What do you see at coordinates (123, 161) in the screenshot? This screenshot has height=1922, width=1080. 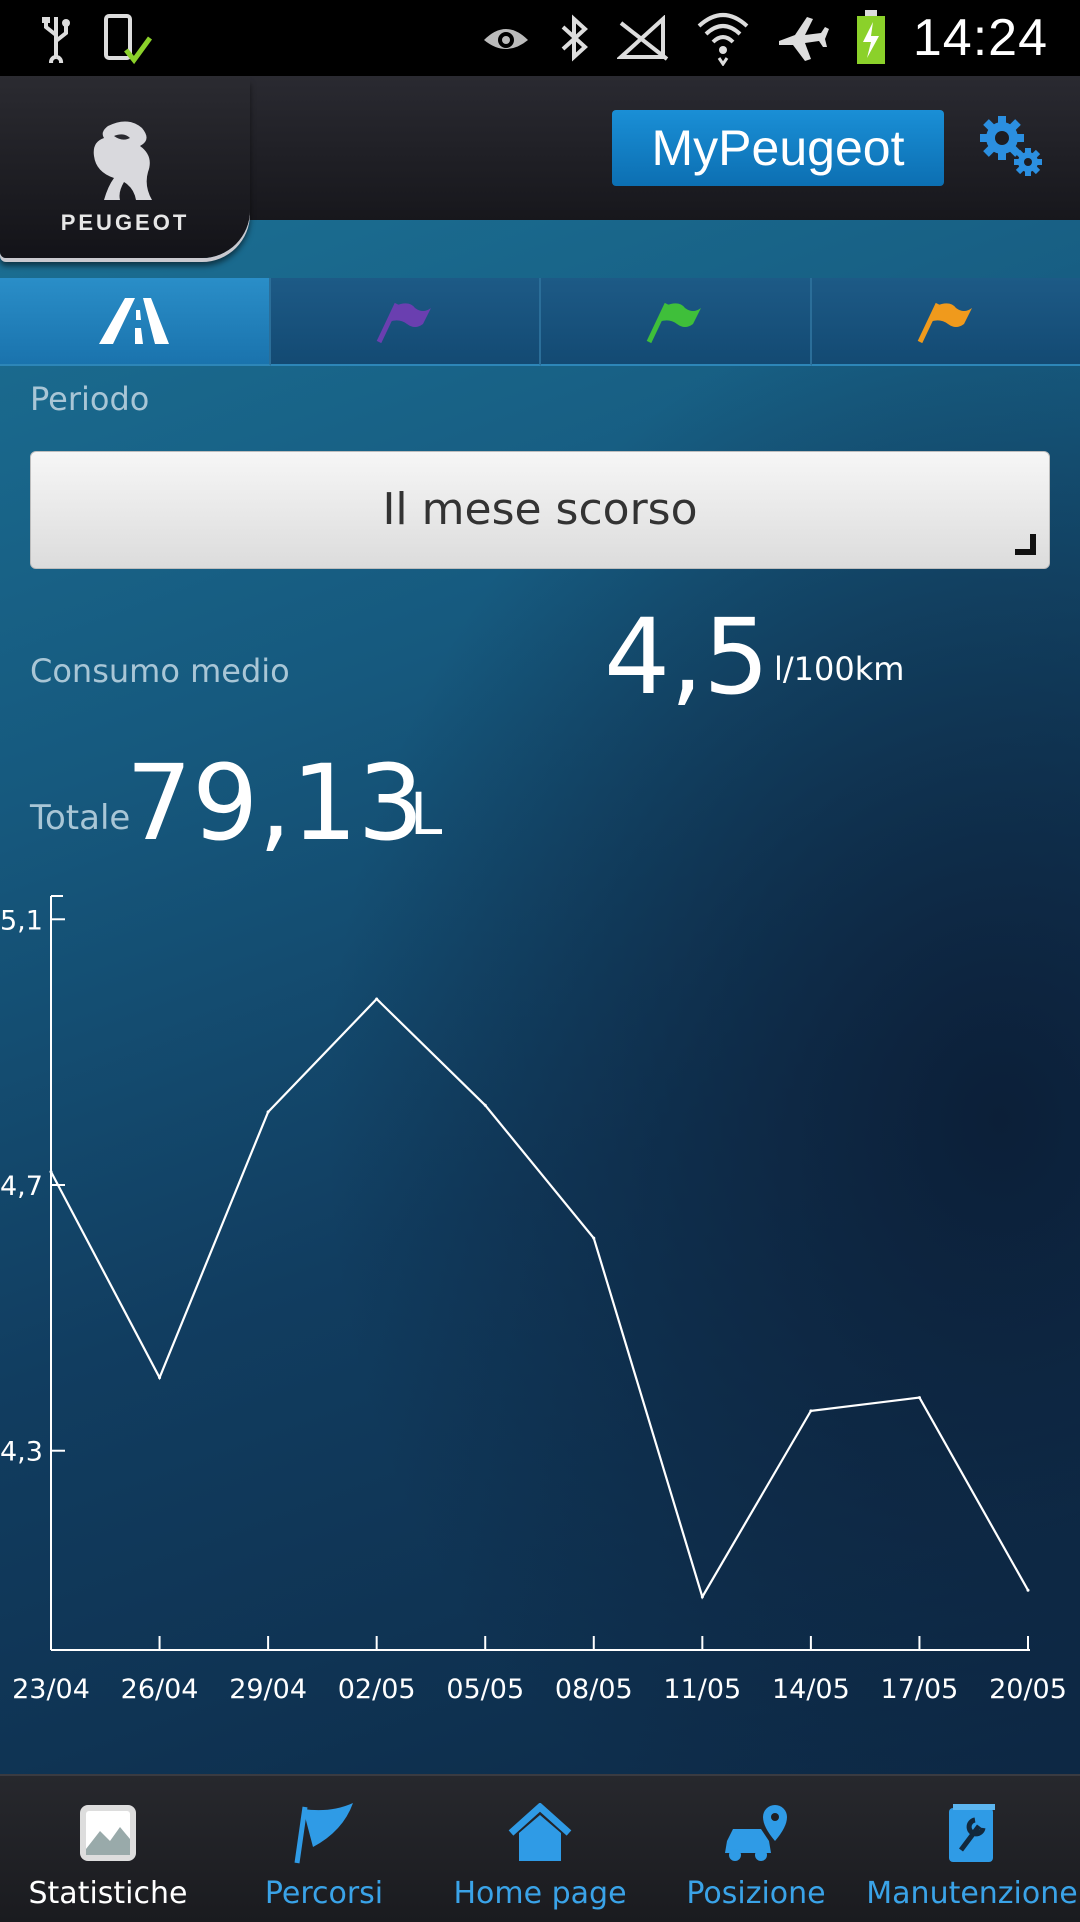 I see `lion-logo-icon` at bounding box center [123, 161].